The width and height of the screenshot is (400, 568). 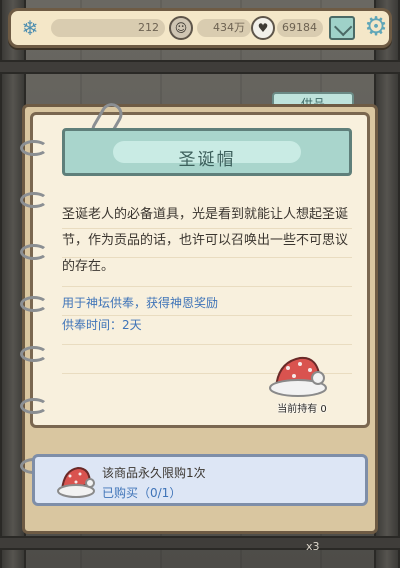 I want to click on item-title: 圣诞帽, so click(x=207, y=160).